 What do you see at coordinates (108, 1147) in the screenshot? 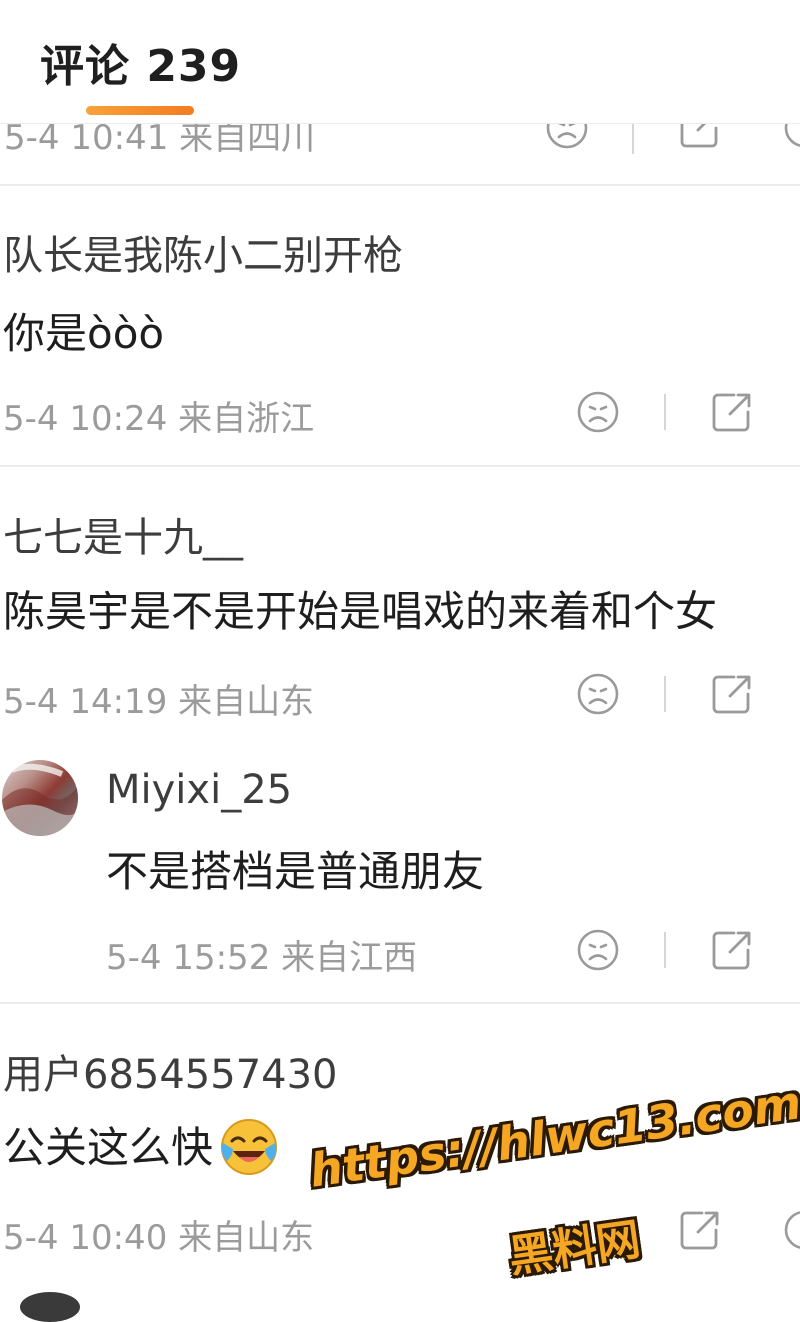
I see `comment-text-body: 公关这么快` at bounding box center [108, 1147].